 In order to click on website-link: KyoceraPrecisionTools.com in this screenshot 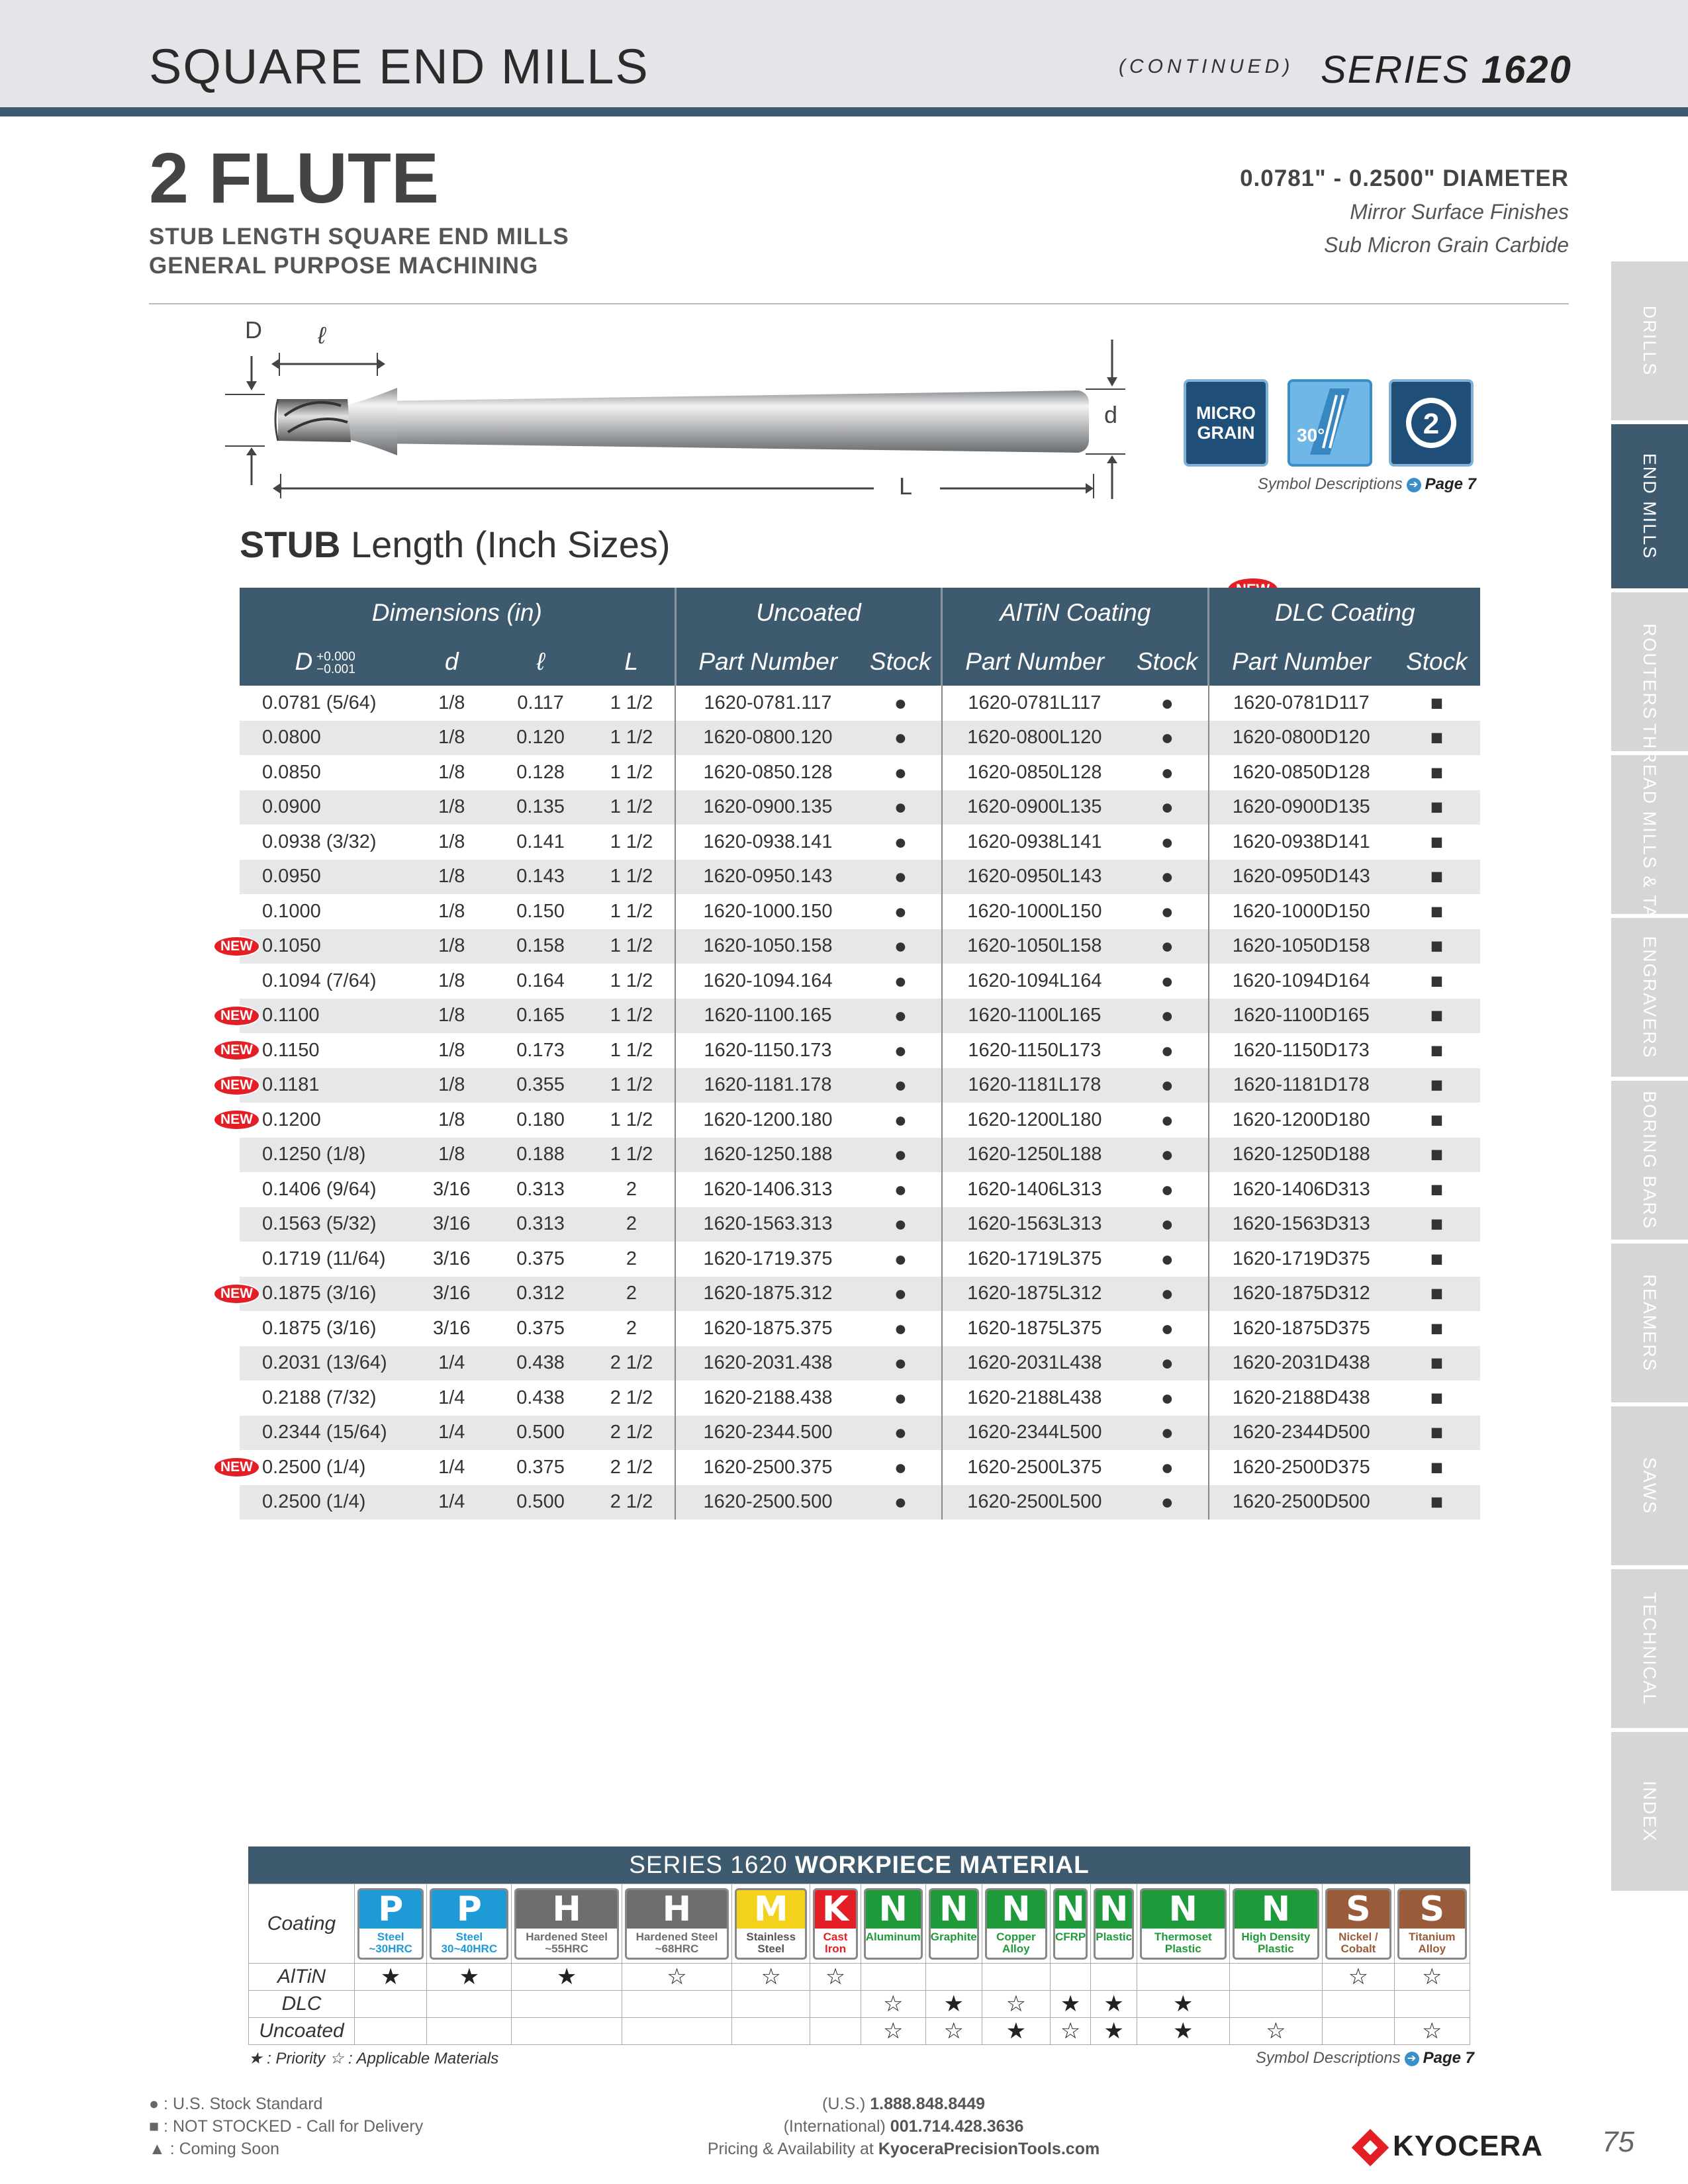, I will do `click(989, 2149)`.